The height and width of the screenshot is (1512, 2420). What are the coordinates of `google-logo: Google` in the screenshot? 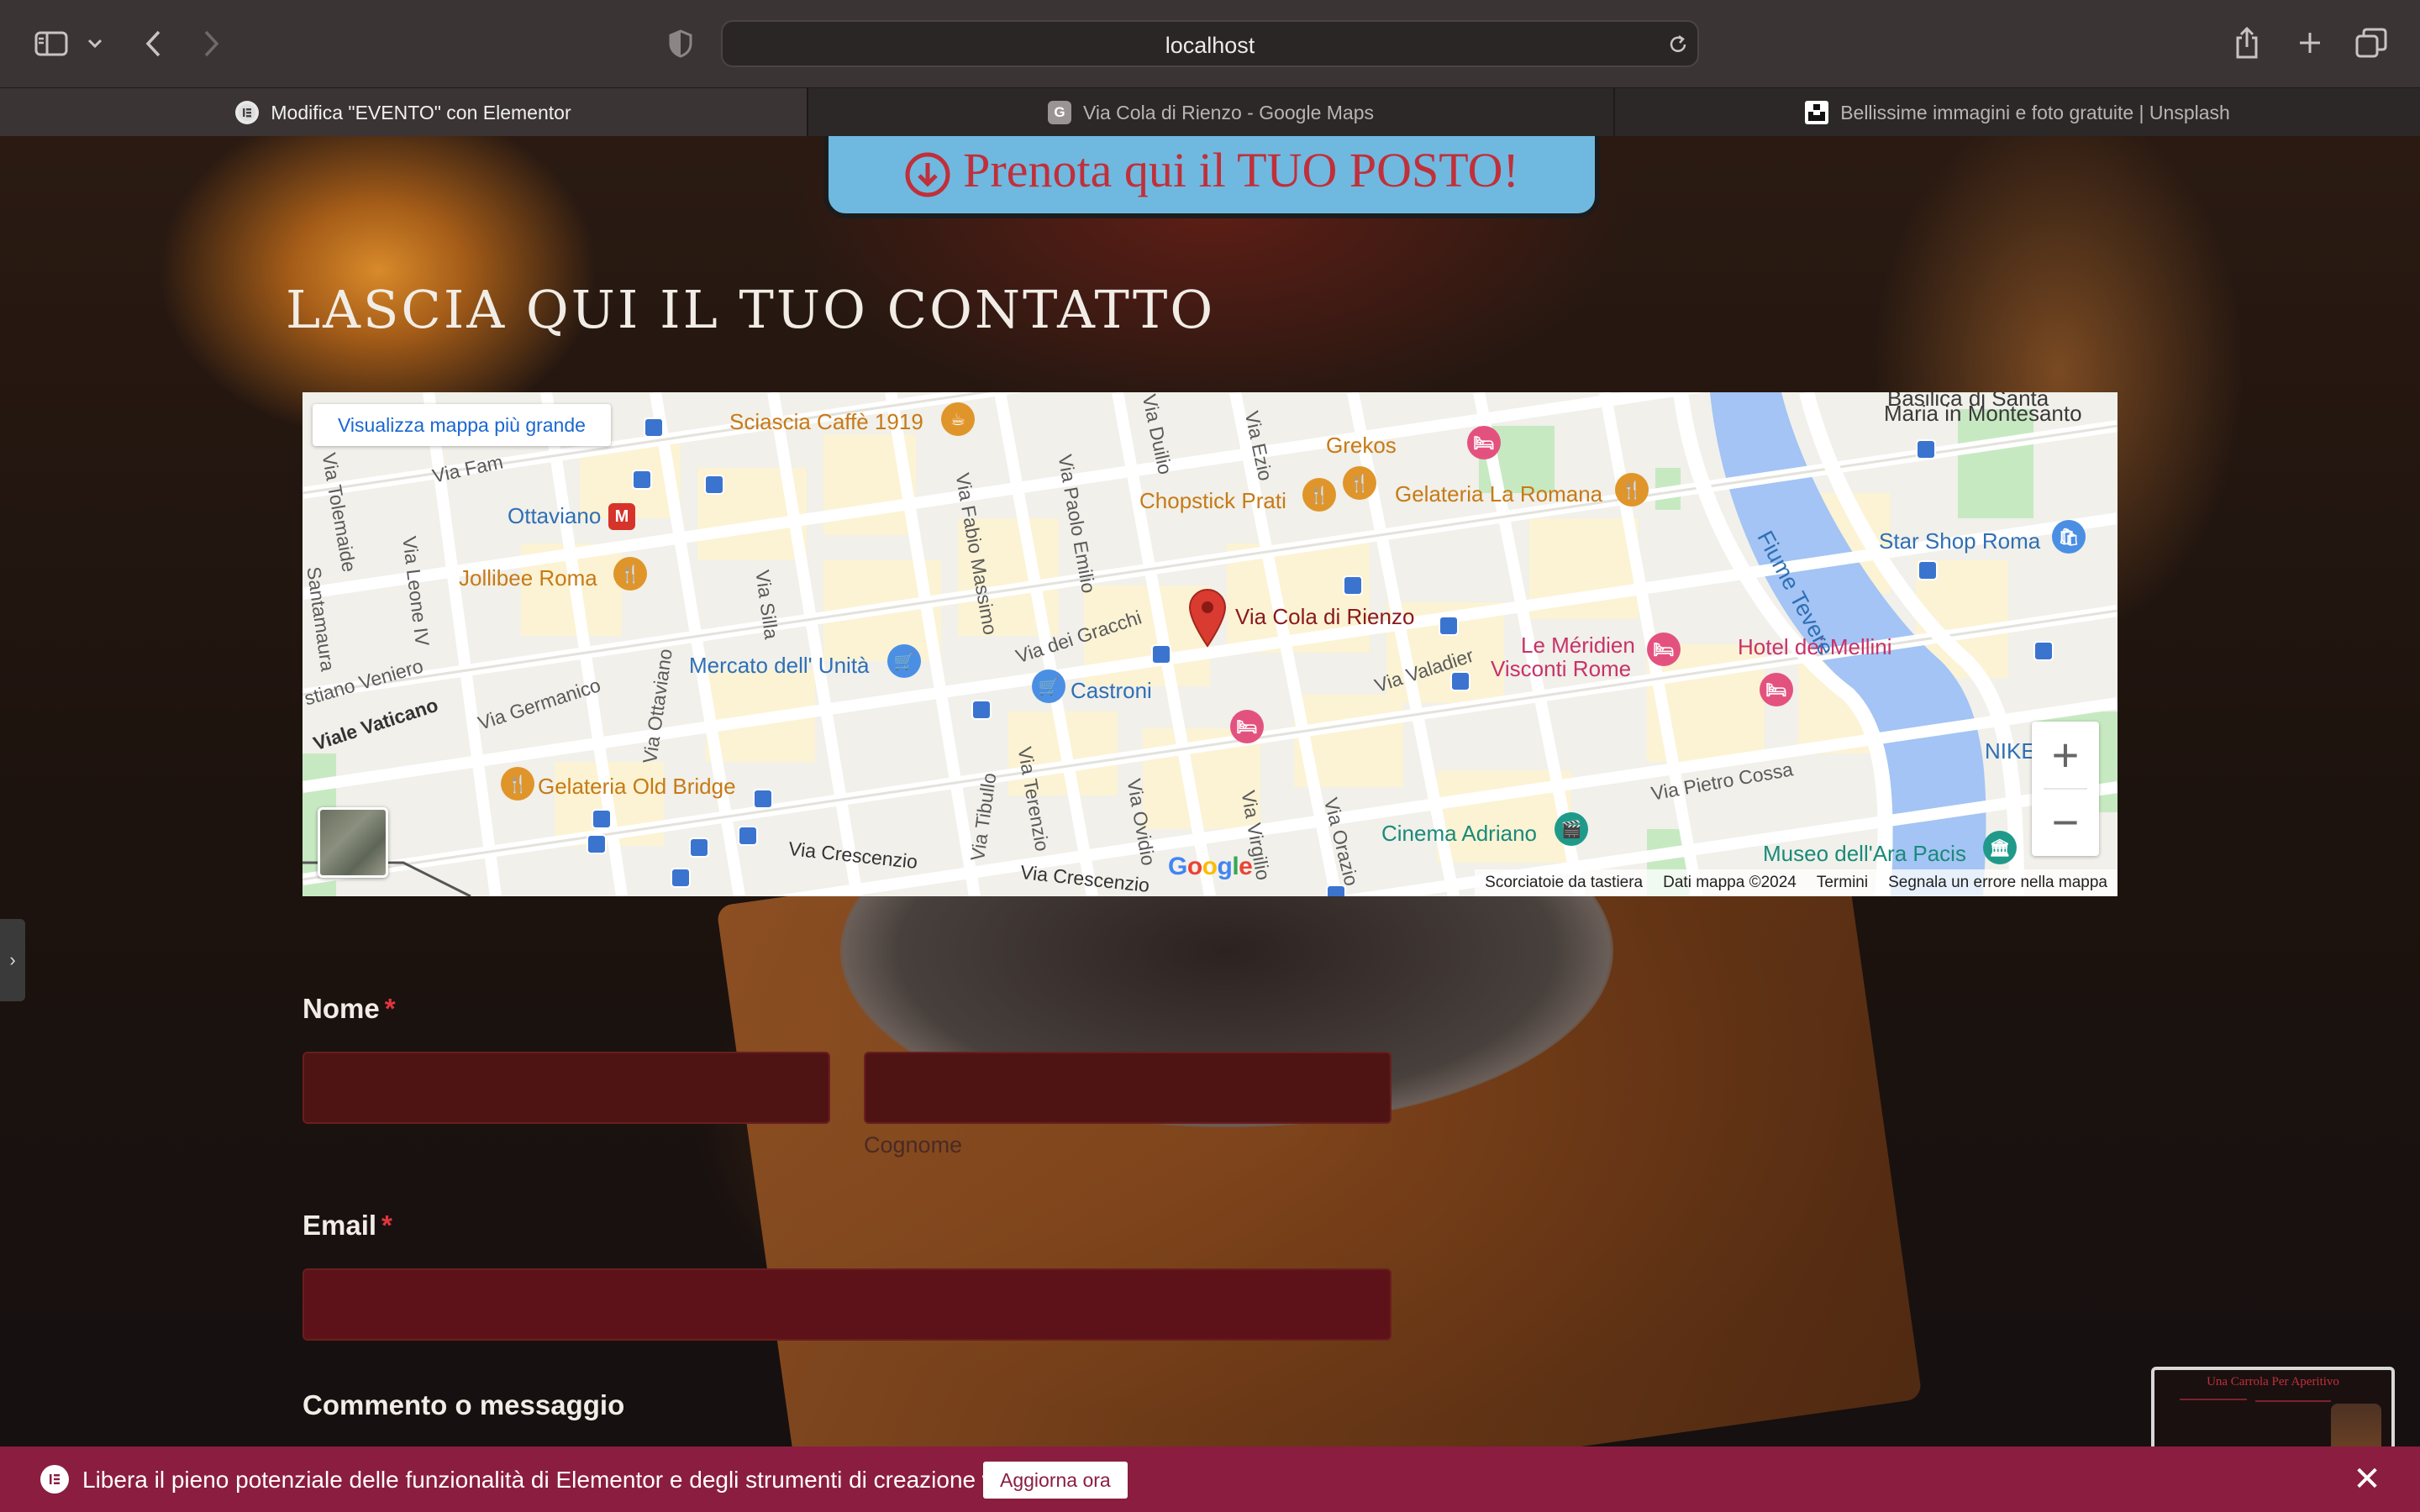 It's located at (1210, 866).